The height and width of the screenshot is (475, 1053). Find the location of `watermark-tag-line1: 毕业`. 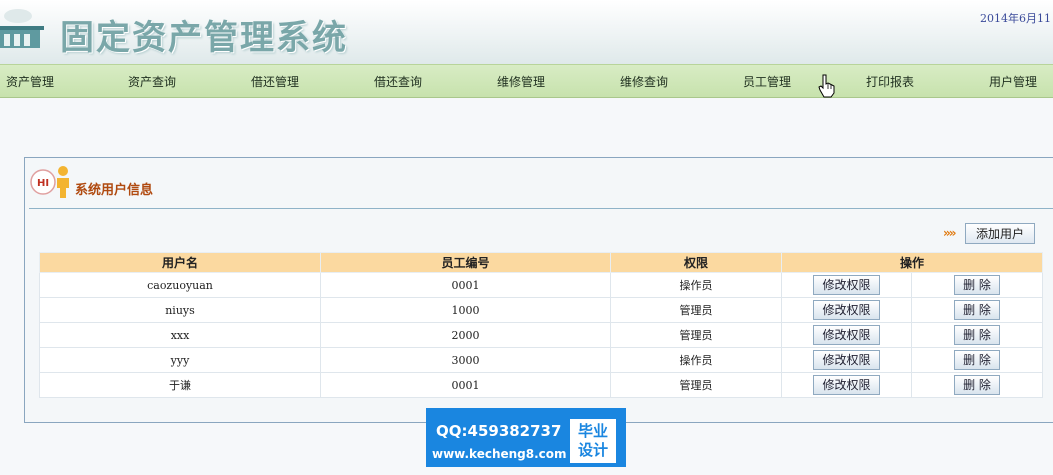

watermark-tag-line1: 毕业 is located at coordinates (592, 431).